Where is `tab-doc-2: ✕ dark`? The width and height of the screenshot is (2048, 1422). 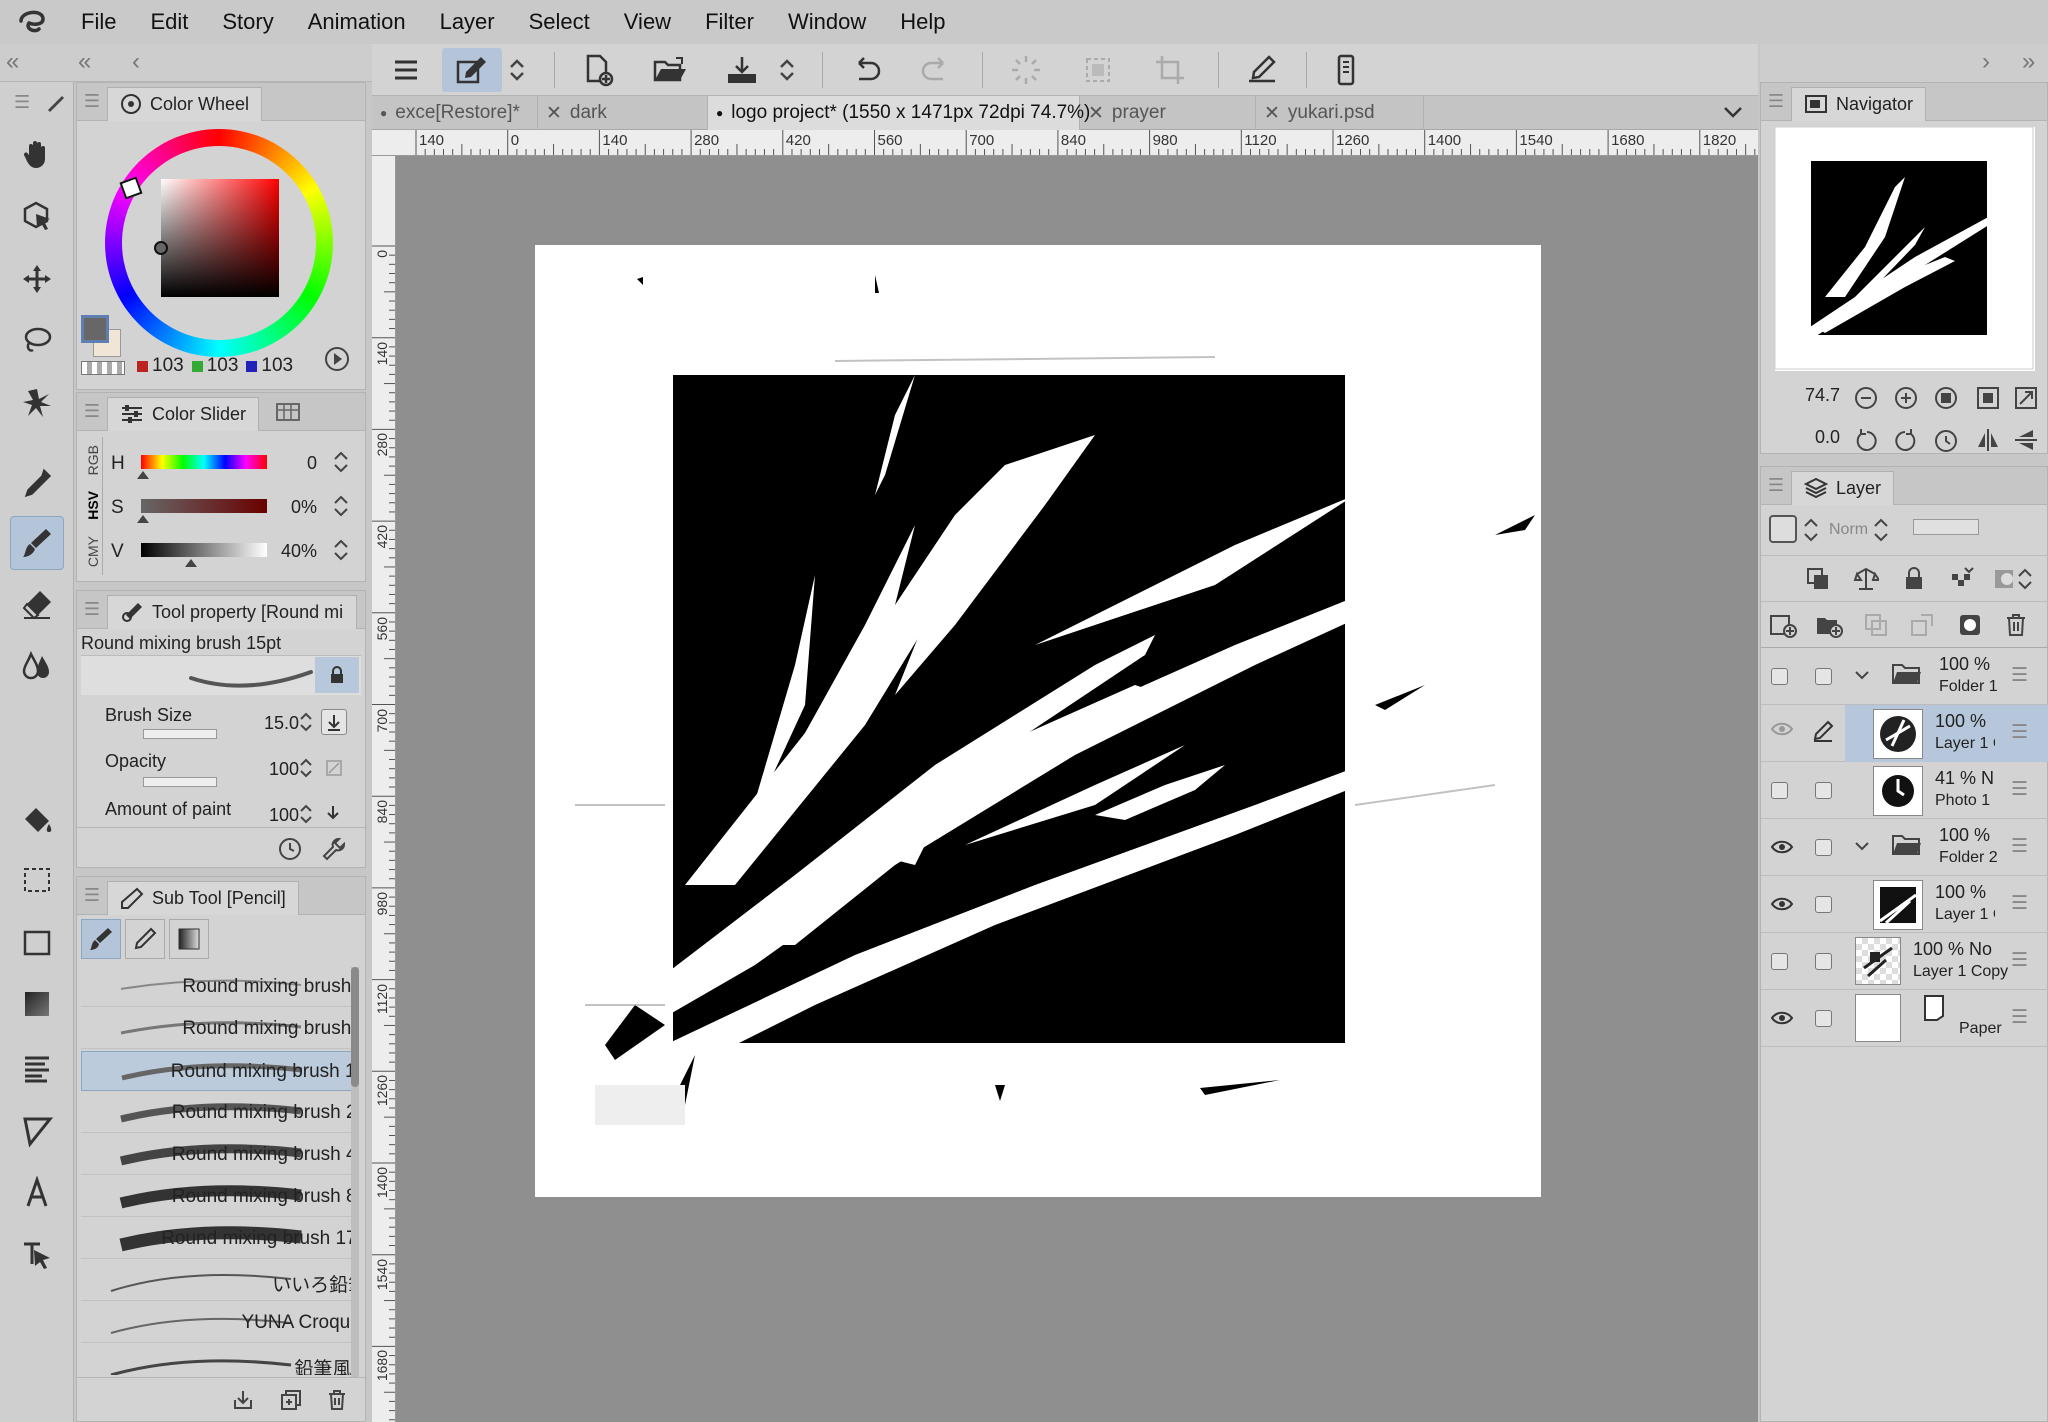
tab-doc-2: ✕ dark is located at coordinates (623, 113).